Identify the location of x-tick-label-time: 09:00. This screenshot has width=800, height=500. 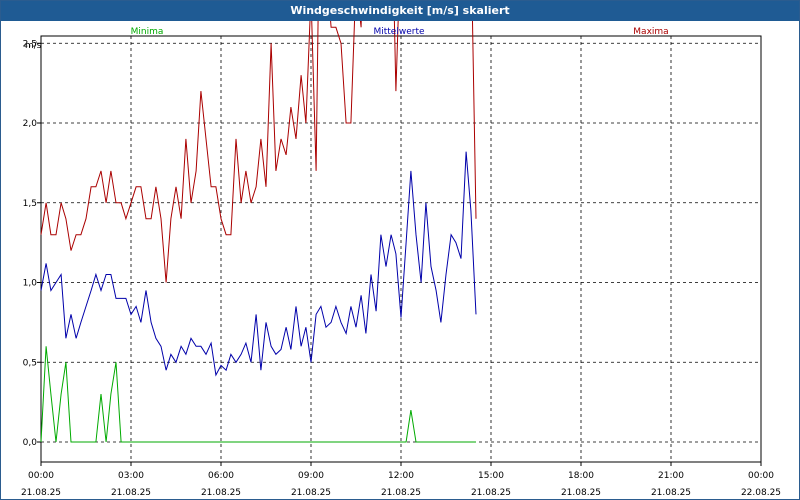
(311, 476).